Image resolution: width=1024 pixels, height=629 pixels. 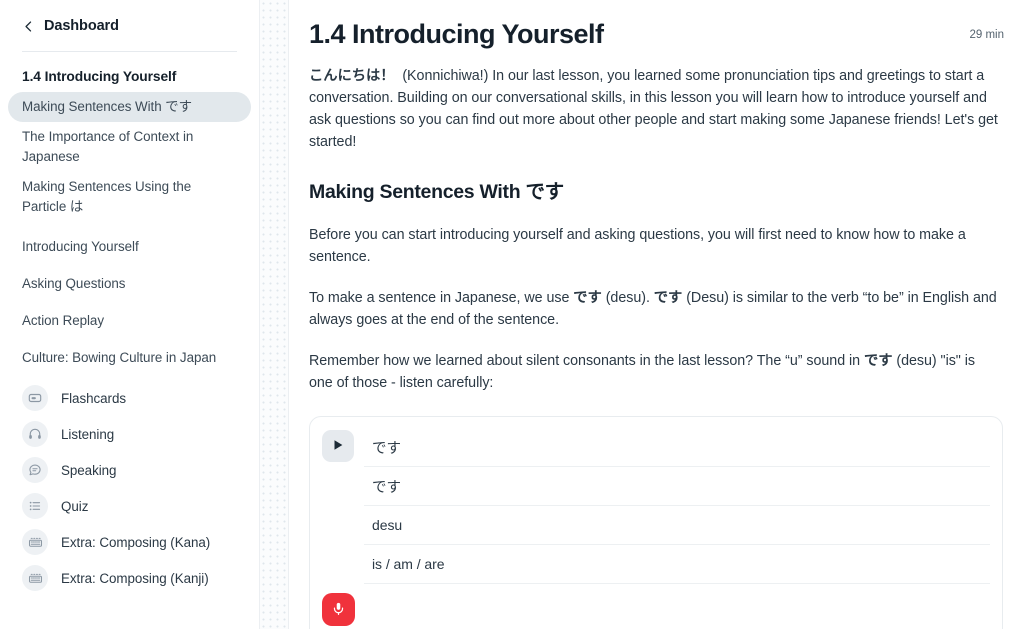 What do you see at coordinates (89, 470) in the screenshot?
I see `sidebar-item-label: Speaking` at bounding box center [89, 470].